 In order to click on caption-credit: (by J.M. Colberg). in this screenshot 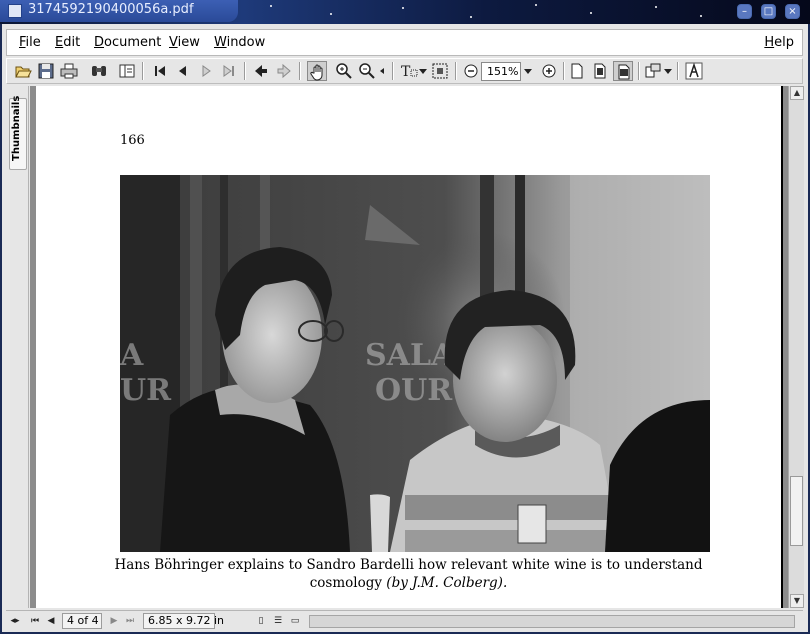, I will do `click(447, 583)`.